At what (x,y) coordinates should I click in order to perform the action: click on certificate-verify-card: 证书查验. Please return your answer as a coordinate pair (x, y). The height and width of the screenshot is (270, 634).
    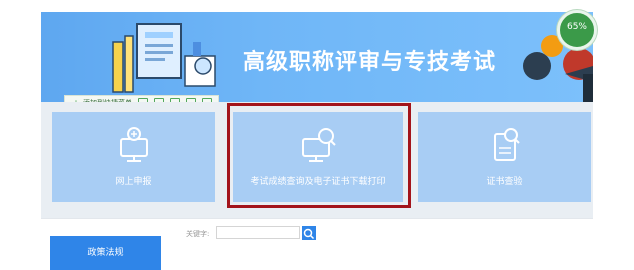
    Looking at the image, I should click on (504, 157).